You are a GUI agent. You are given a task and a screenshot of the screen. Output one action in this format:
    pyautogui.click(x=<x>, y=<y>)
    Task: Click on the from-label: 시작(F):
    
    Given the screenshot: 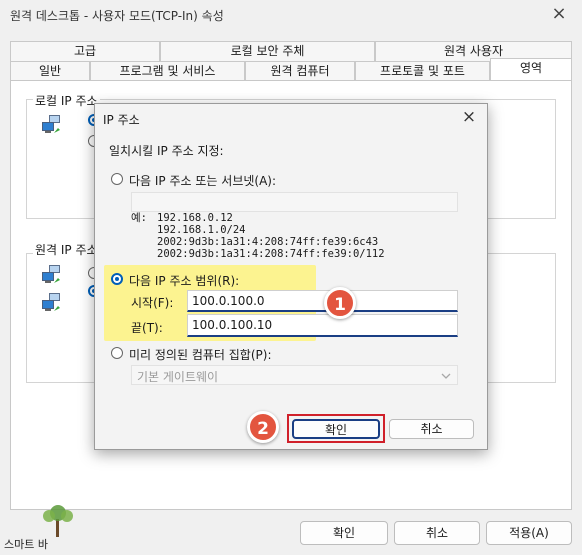 What is the action you would take?
    pyautogui.click(x=152, y=303)
    